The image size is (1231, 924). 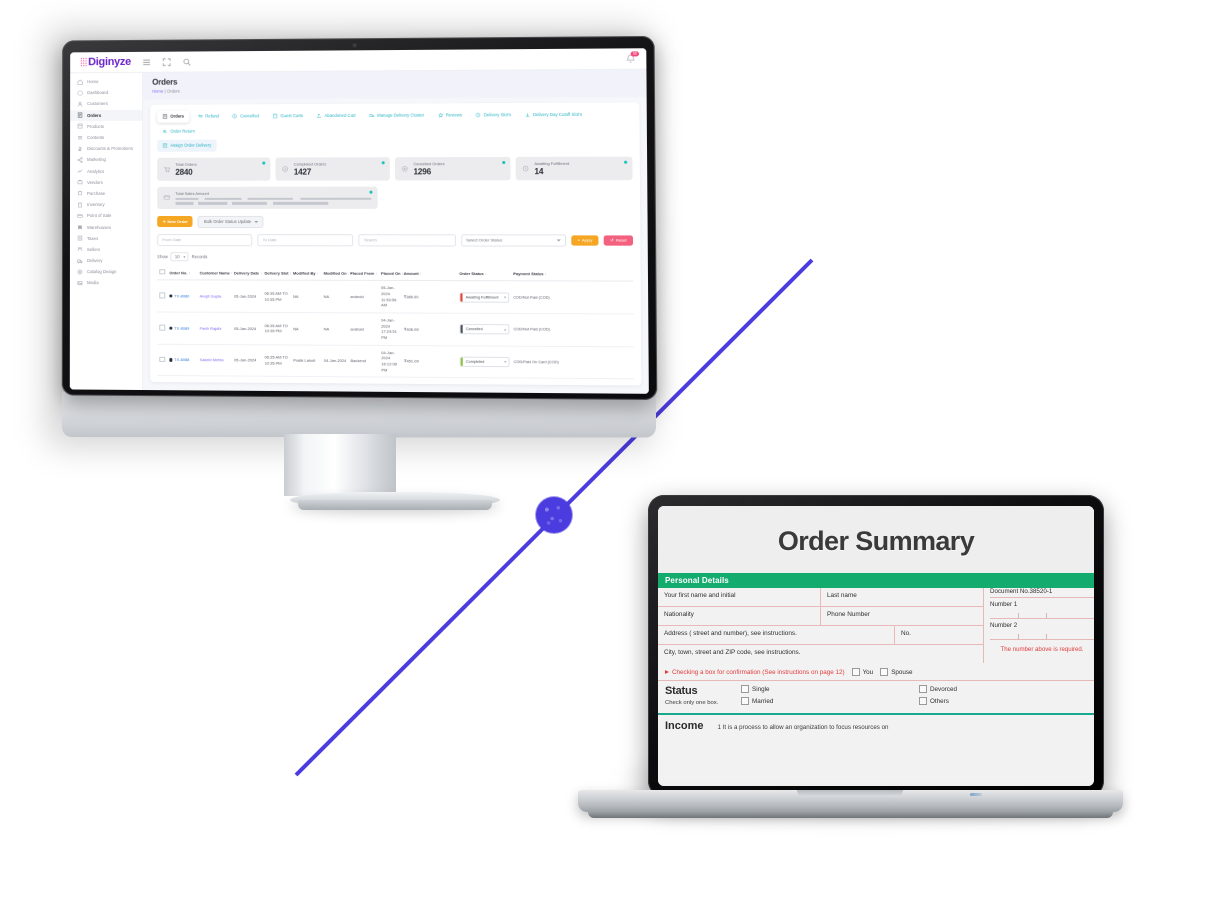 What do you see at coordinates (106, 82) in the screenshot?
I see `sidebar-item-home: Home` at bounding box center [106, 82].